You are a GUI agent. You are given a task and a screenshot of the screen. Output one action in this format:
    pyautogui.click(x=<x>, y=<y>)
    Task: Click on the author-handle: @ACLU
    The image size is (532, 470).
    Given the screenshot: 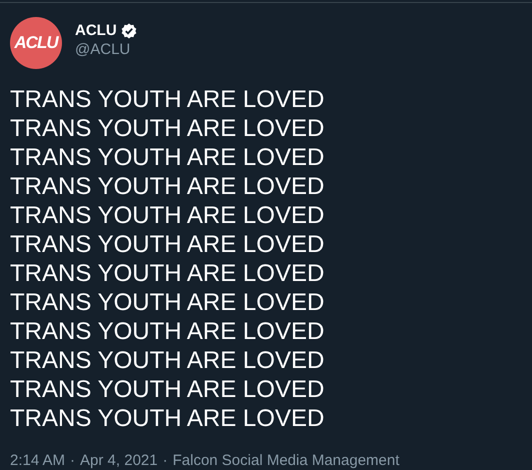 What is the action you would take?
    pyautogui.click(x=102, y=49)
    